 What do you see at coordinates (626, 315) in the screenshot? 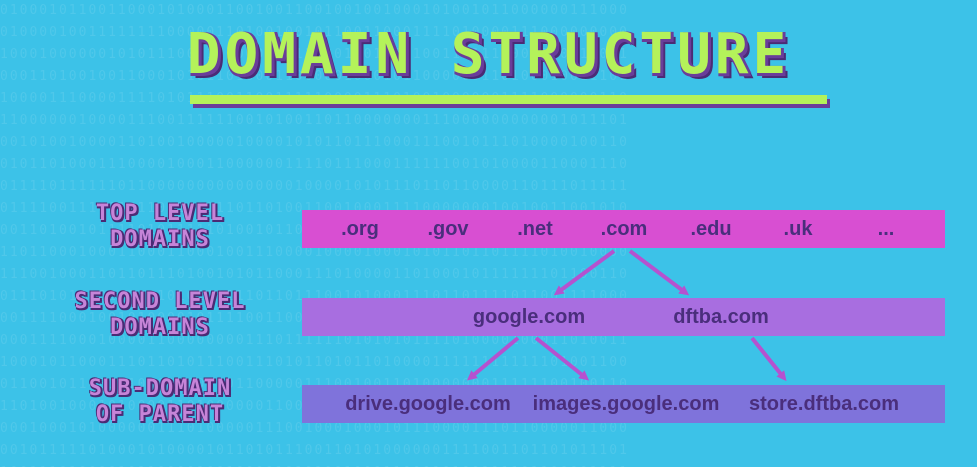
I see `hierarchy-arrows` at bounding box center [626, 315].